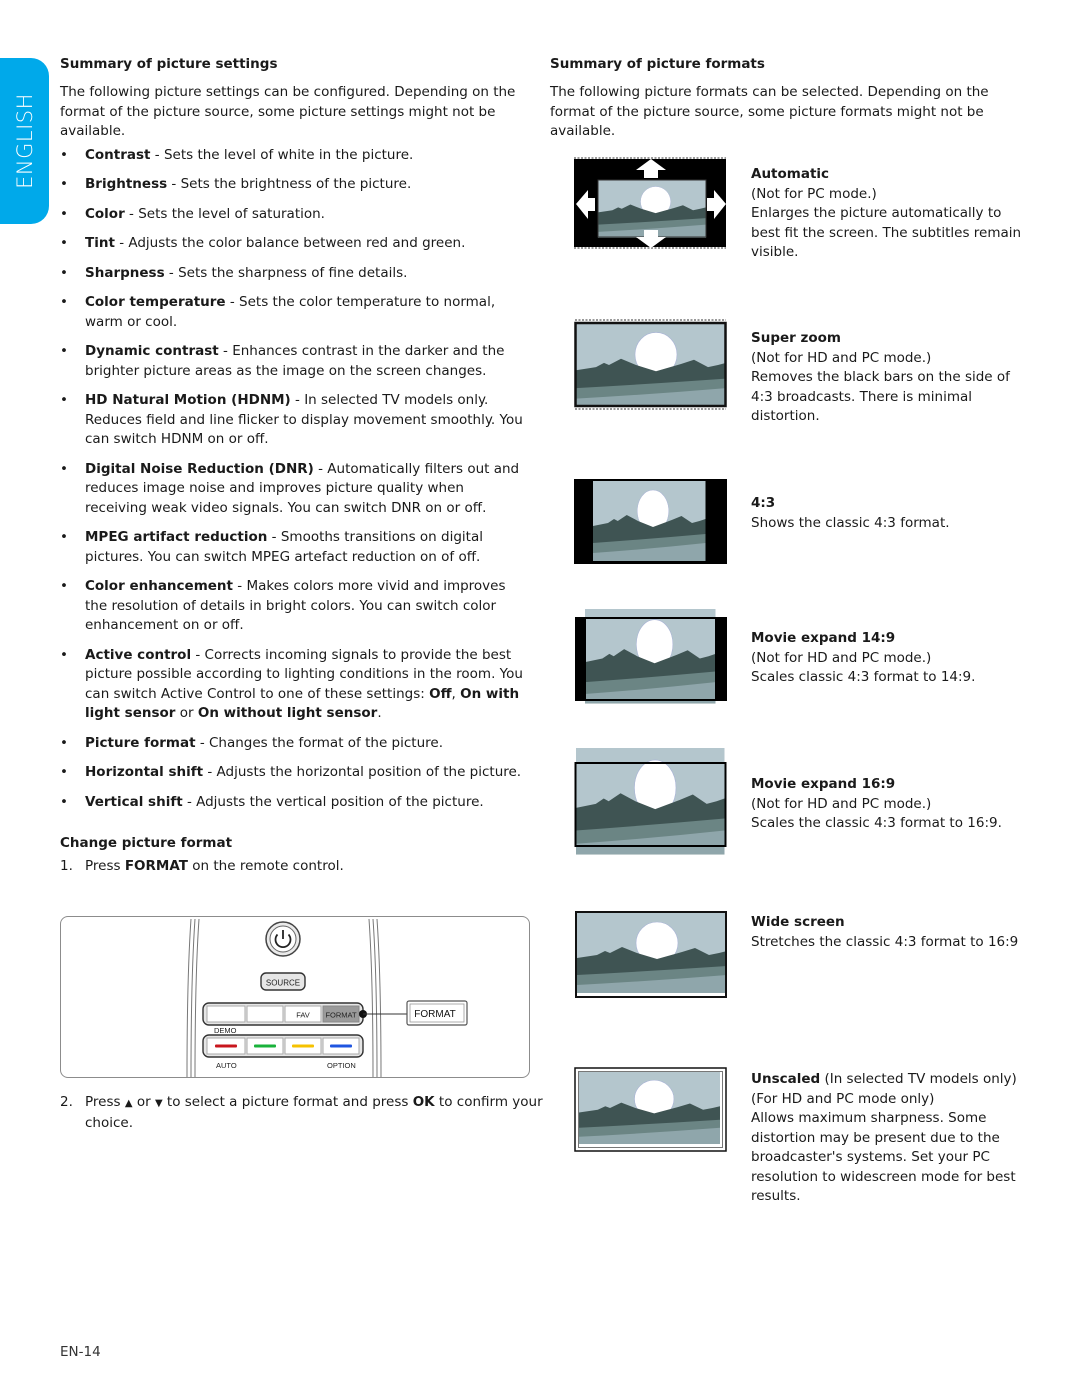 The image size is (1080, 1397). I want to click on step-1: 1. Press FORMAT on the remote control., so click(202, 866).